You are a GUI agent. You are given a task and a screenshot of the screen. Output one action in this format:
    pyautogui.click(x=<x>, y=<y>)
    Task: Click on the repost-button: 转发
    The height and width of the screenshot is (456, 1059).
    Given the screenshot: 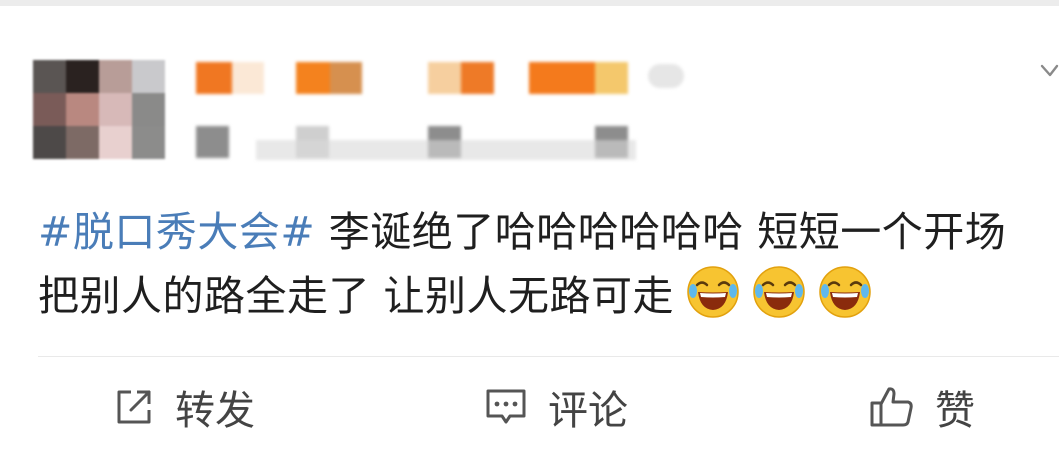 What is the action you would take?
    pyautogui.click(x=184, y=408)
    